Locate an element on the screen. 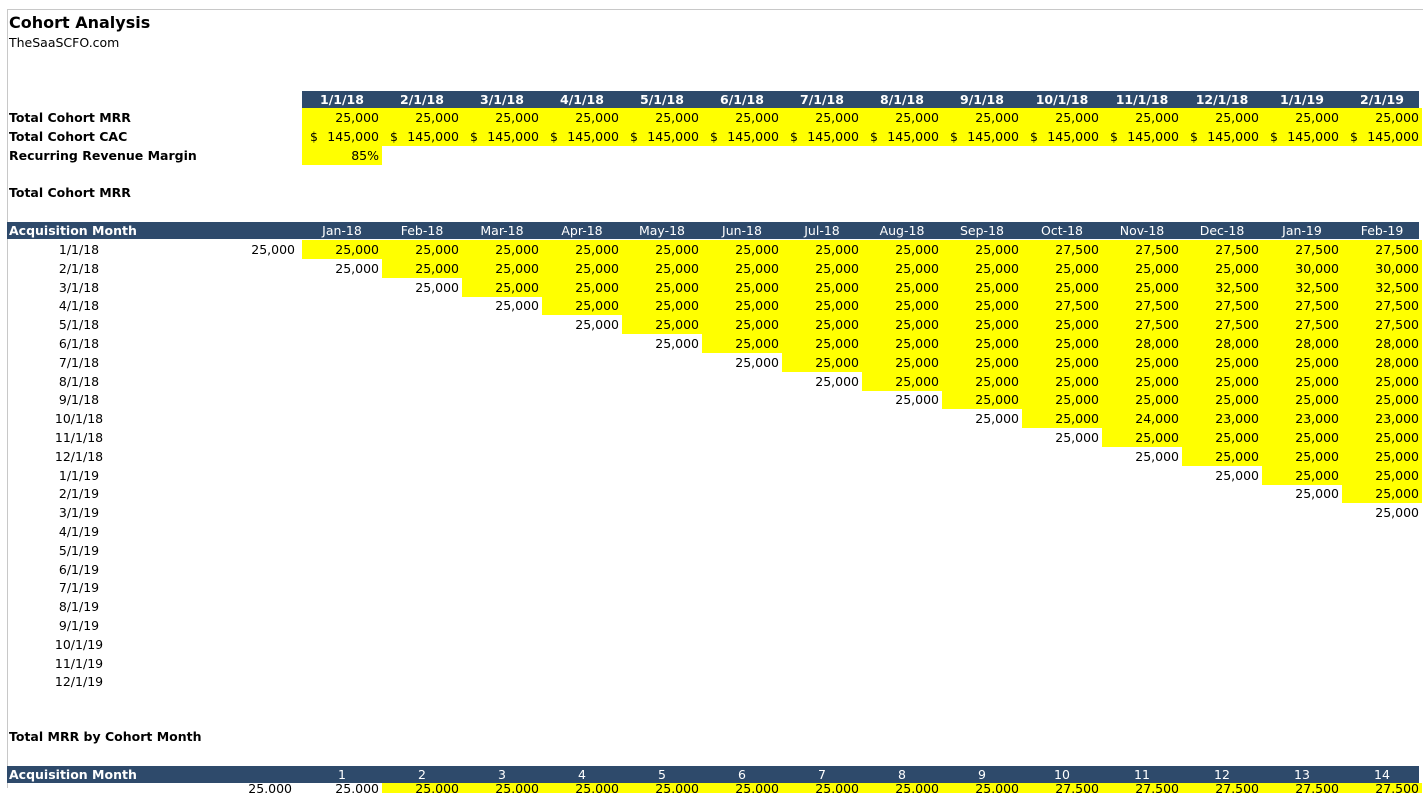 This screenshot has height=793, width=1423. cohort-initial-value: 25,000 is located at coordinates (258, 249).